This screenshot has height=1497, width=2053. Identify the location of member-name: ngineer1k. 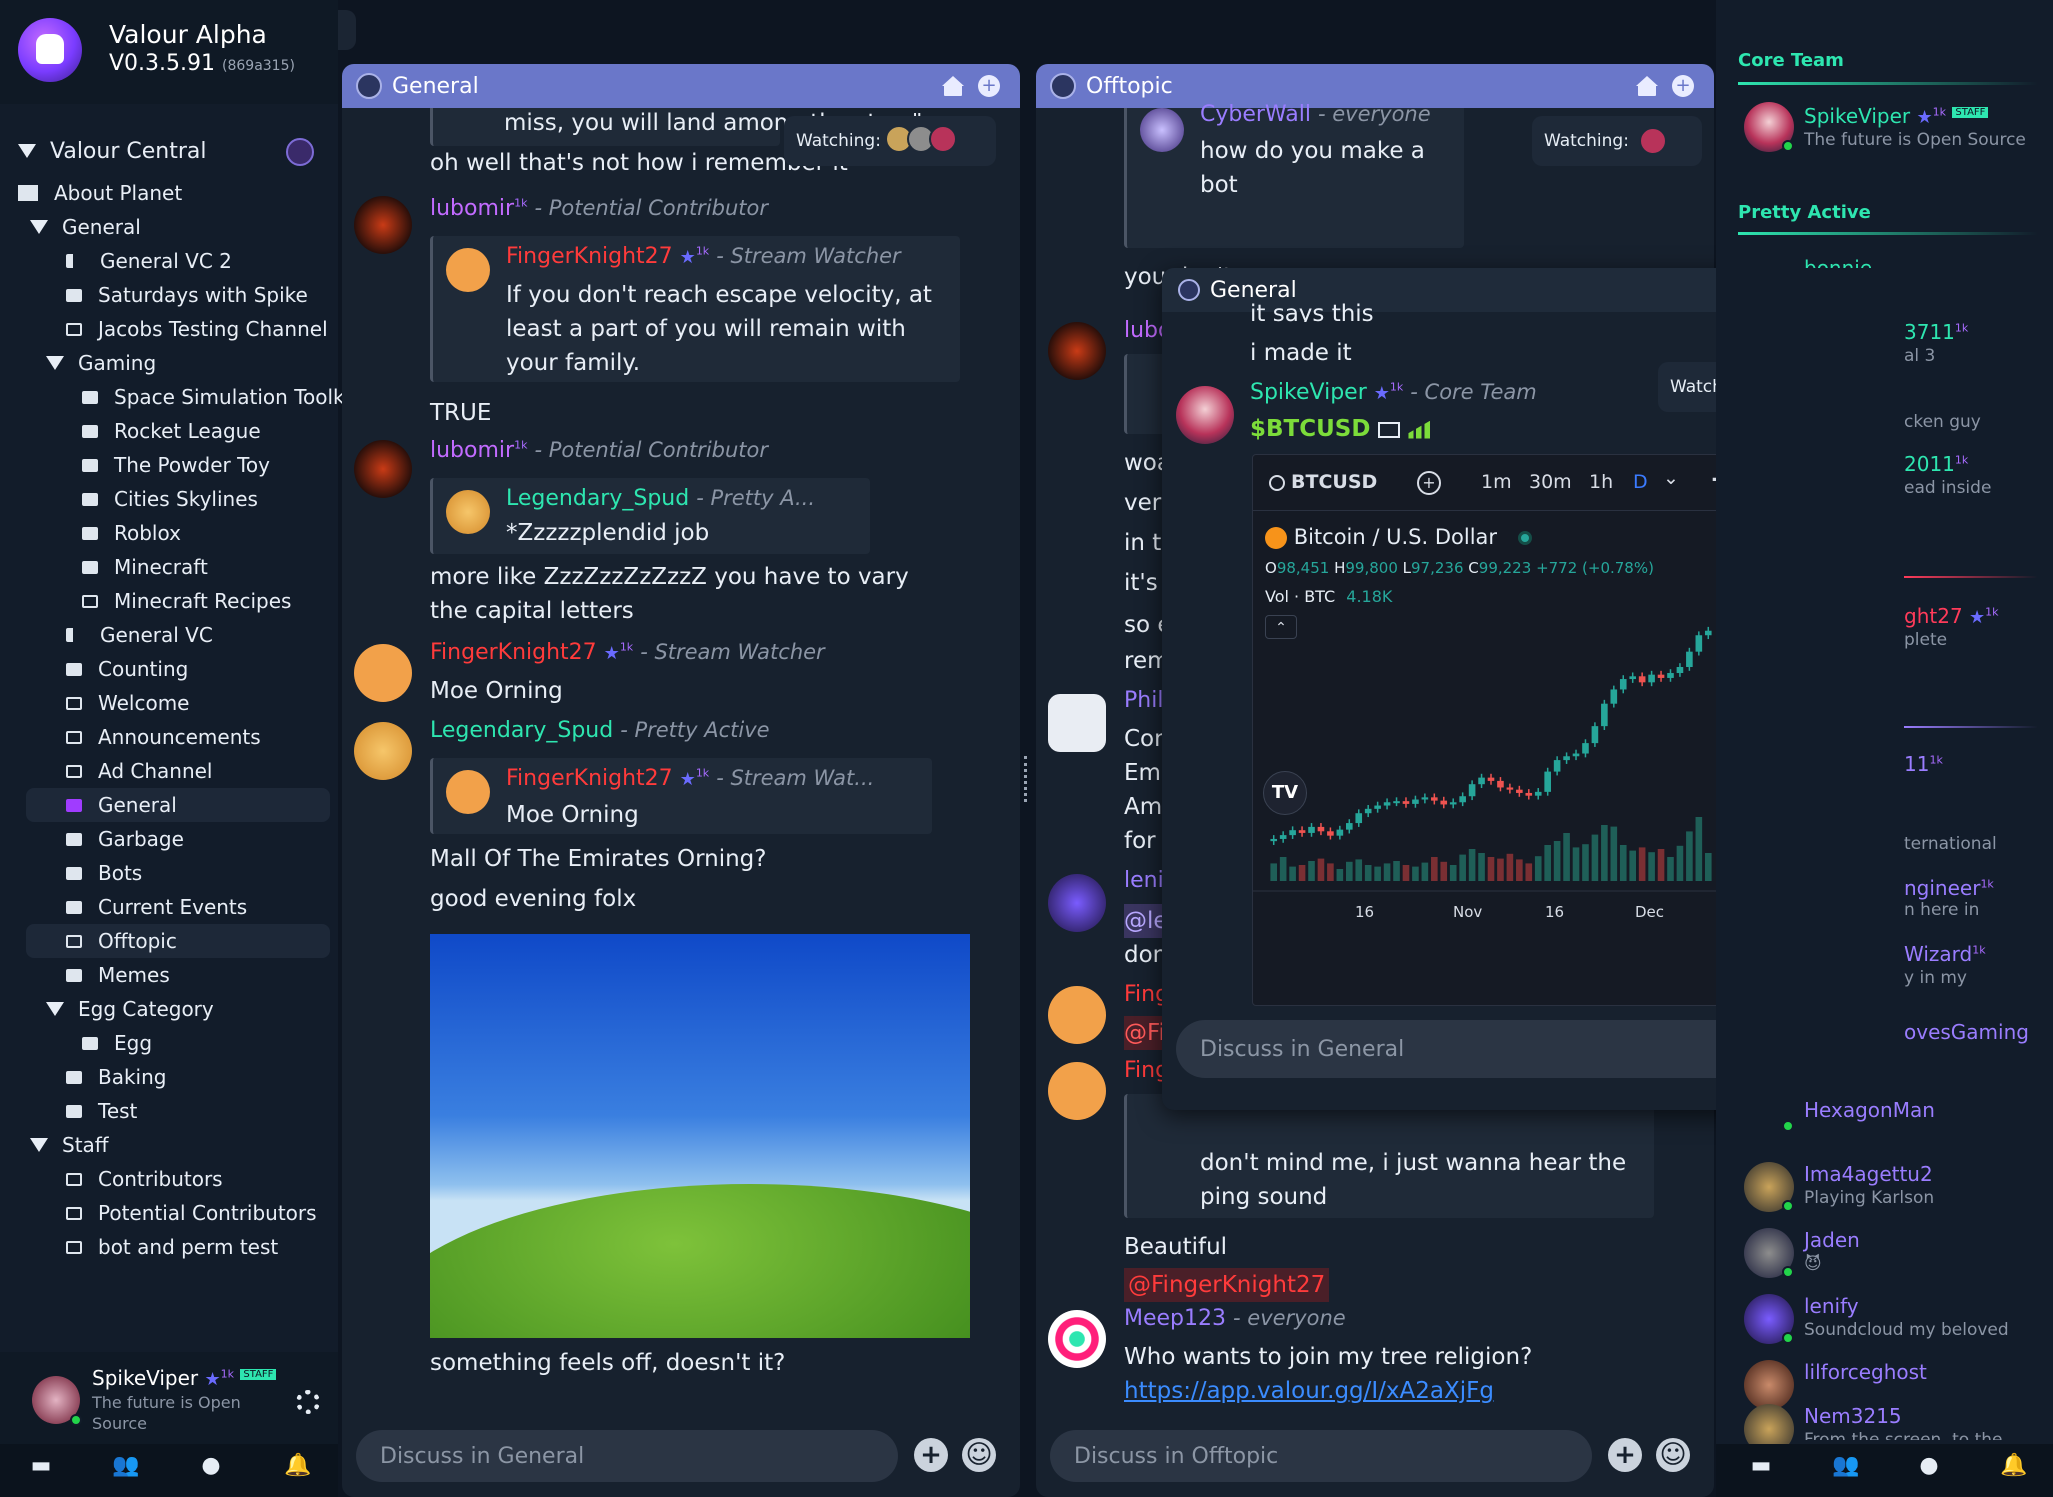
(1949, 888).